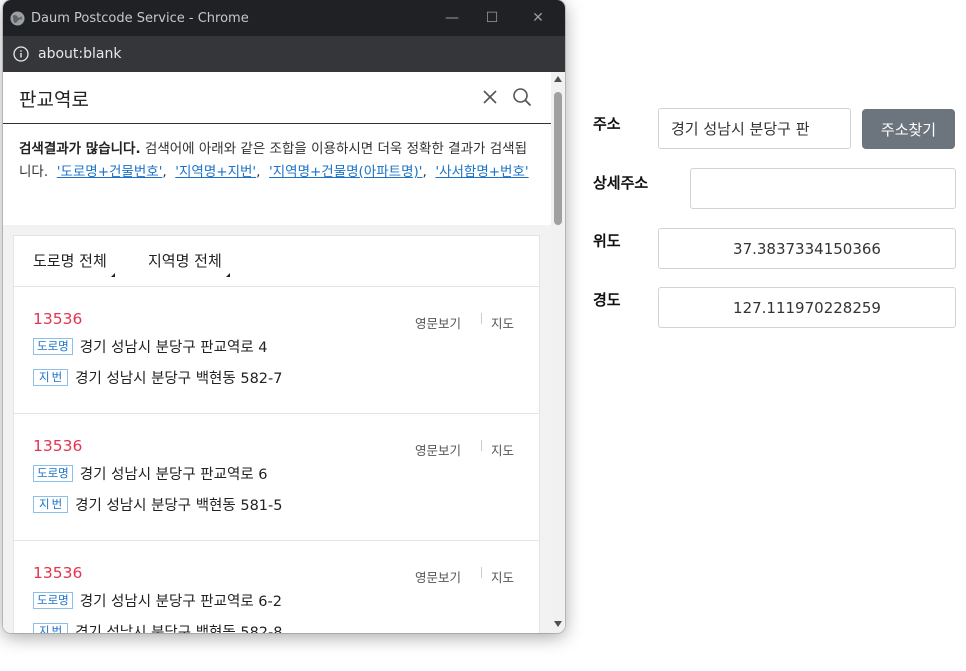  Describe the element at coordinates (621, 183) in the screenshot. I see `detail-address-label: 상세주소` at that location.